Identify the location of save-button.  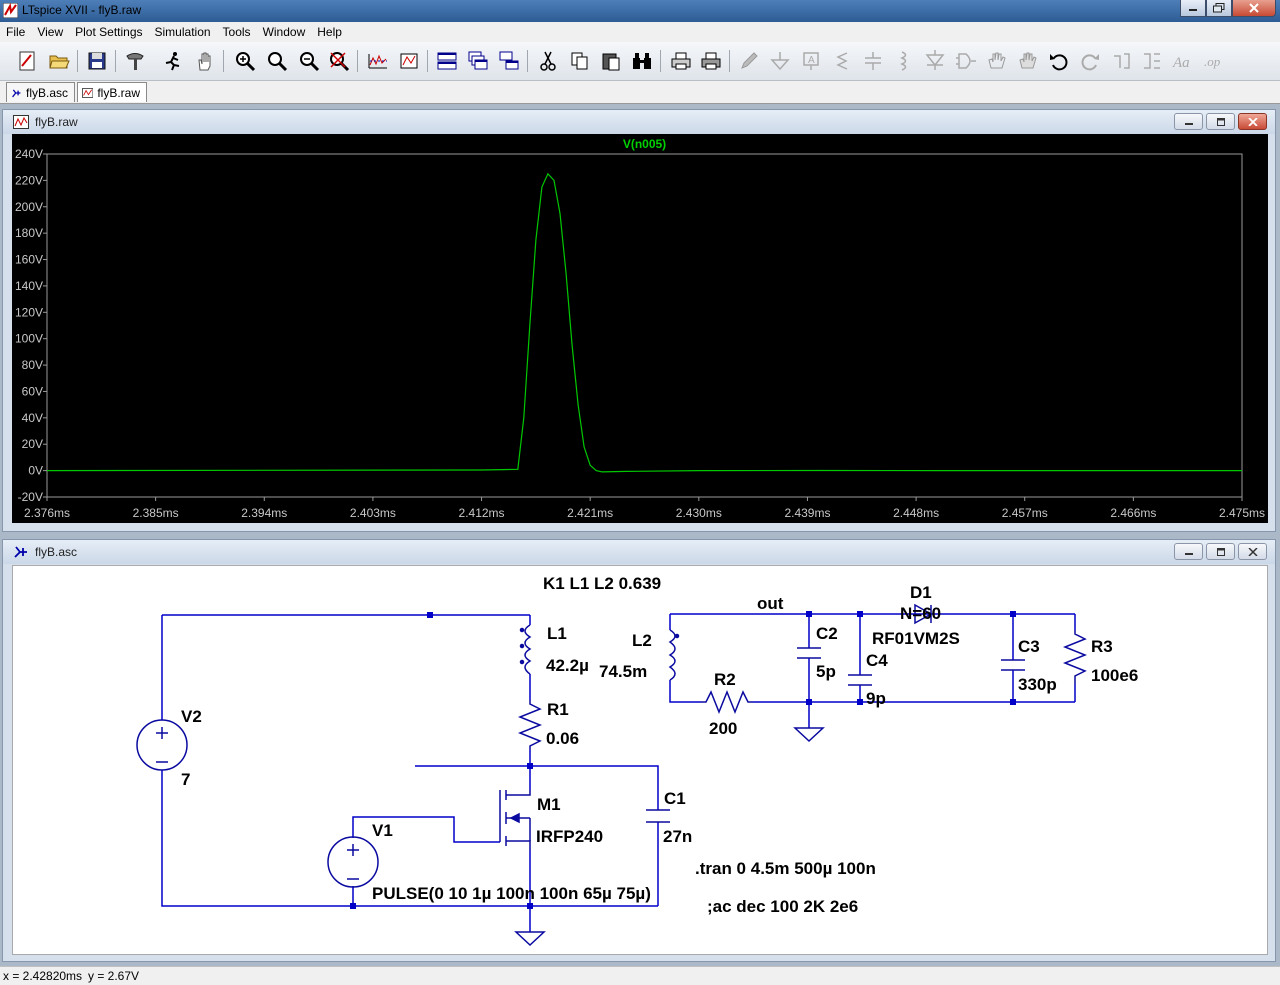
(97, 61).